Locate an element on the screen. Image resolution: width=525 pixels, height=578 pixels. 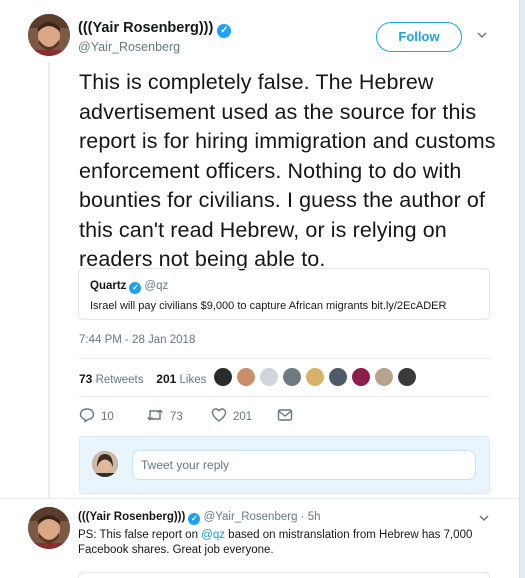
reply-composer: Tweet your reply is located at coordinates (284, 465).